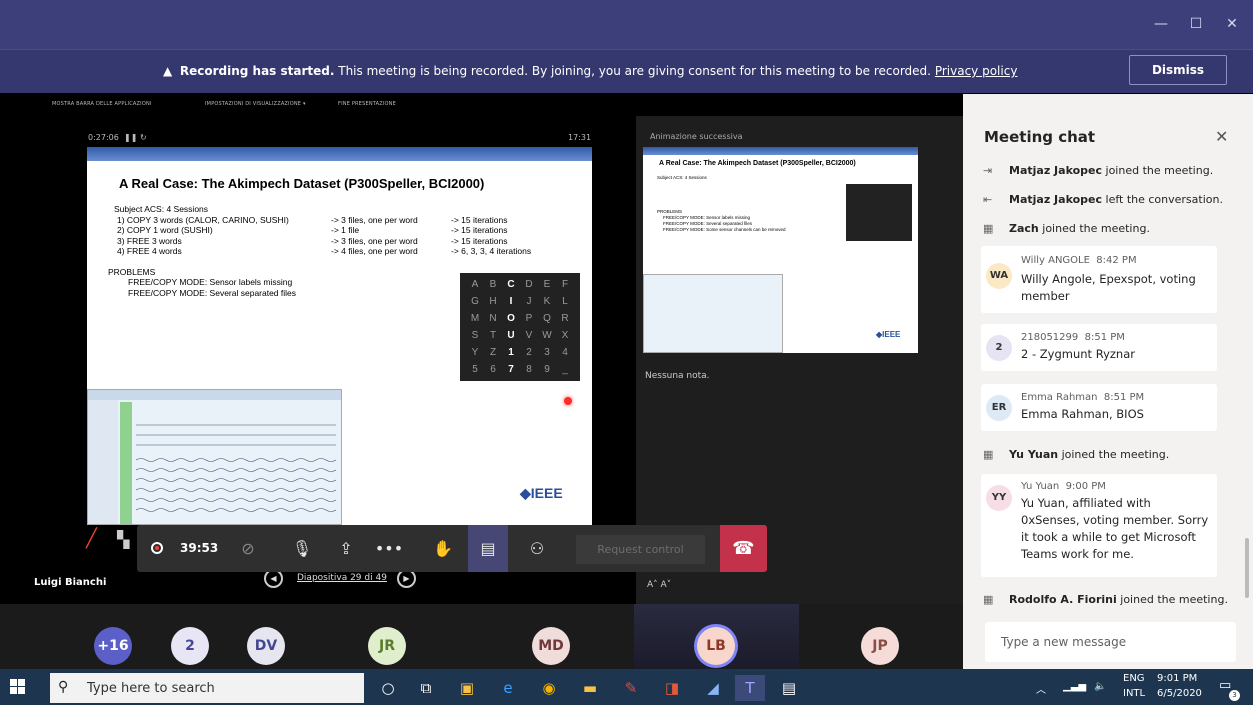 The width and height of the screenshot is (1253, 705). Describe the element at coordinates (1221, 136) in the screenshot. I see `close-icon: ✕` at that location.